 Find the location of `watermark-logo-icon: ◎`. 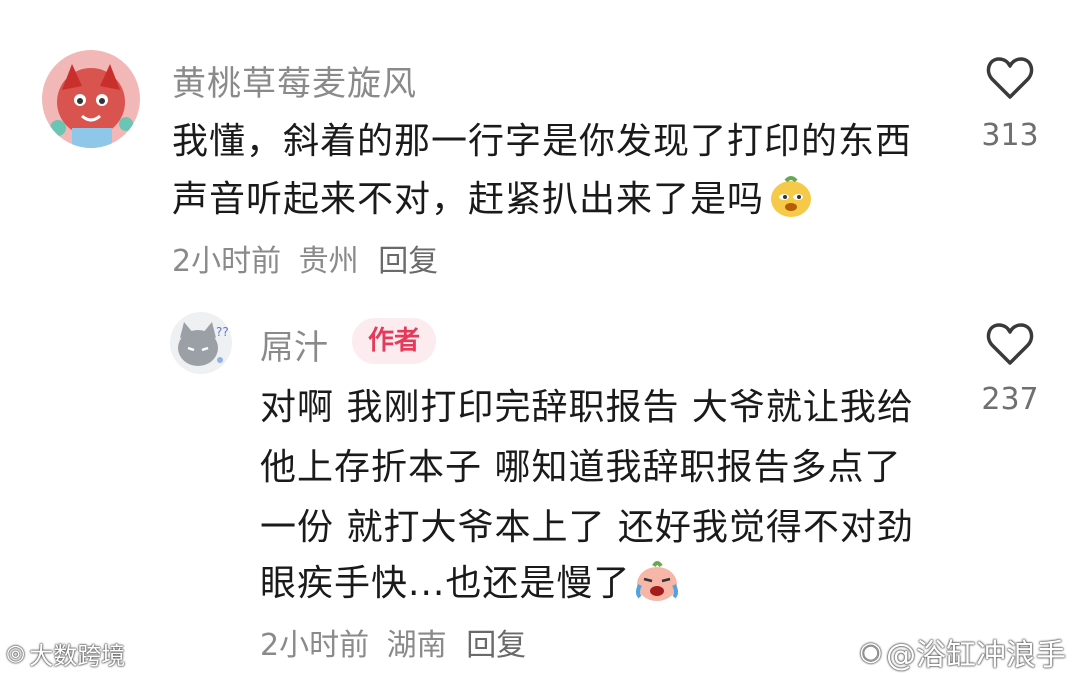

watermark-logo-icon: ◎ is located at coordinates (16, 653).